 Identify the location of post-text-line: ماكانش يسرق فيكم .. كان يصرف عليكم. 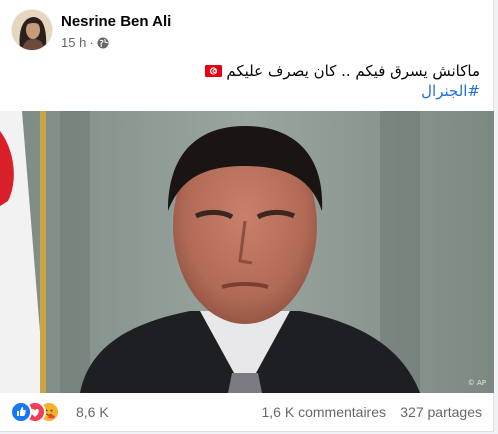
(353, 71).